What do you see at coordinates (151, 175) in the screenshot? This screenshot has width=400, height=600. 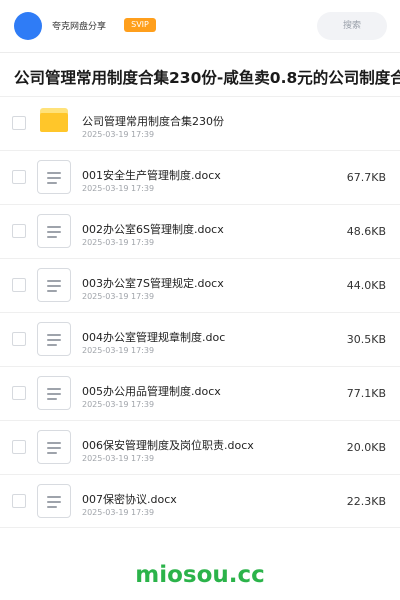 I see `file-name: 001安全生产管理制度.docx` at bounding box center [151, 175].